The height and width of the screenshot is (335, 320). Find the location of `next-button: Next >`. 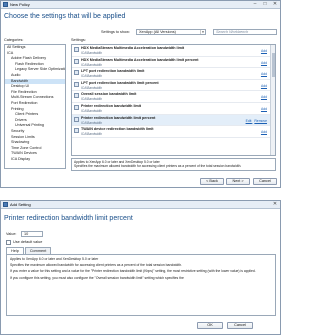

next-button: Next > is located at coordinates (238, 181).